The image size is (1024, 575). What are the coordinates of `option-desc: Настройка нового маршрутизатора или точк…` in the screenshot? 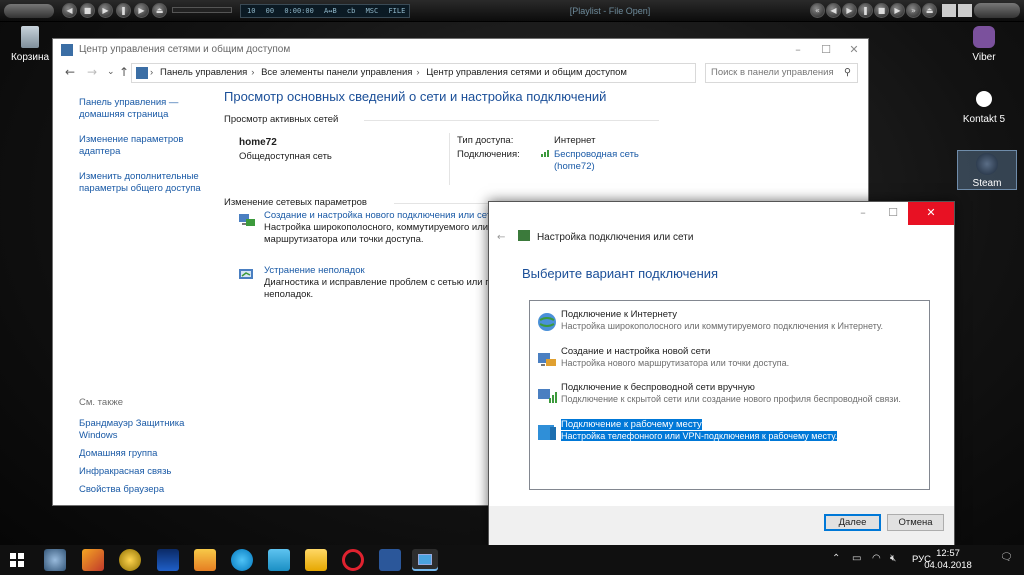 It's located at (675, 363).